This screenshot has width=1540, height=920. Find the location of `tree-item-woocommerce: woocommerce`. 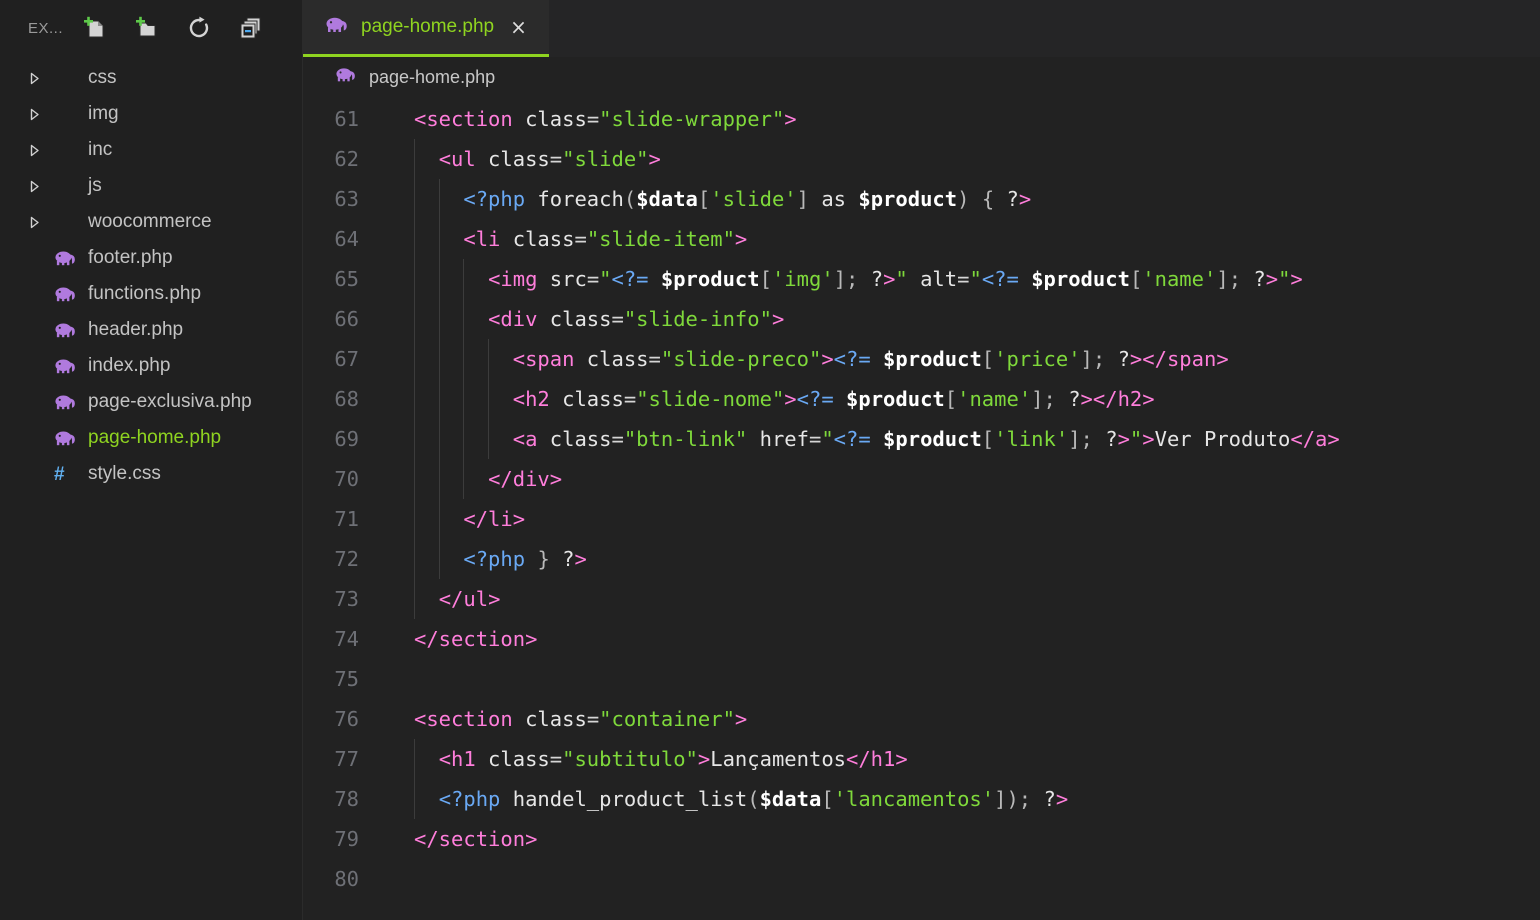

tree-item-woocommerce: woocommerce is located at coordinates (151, 222).